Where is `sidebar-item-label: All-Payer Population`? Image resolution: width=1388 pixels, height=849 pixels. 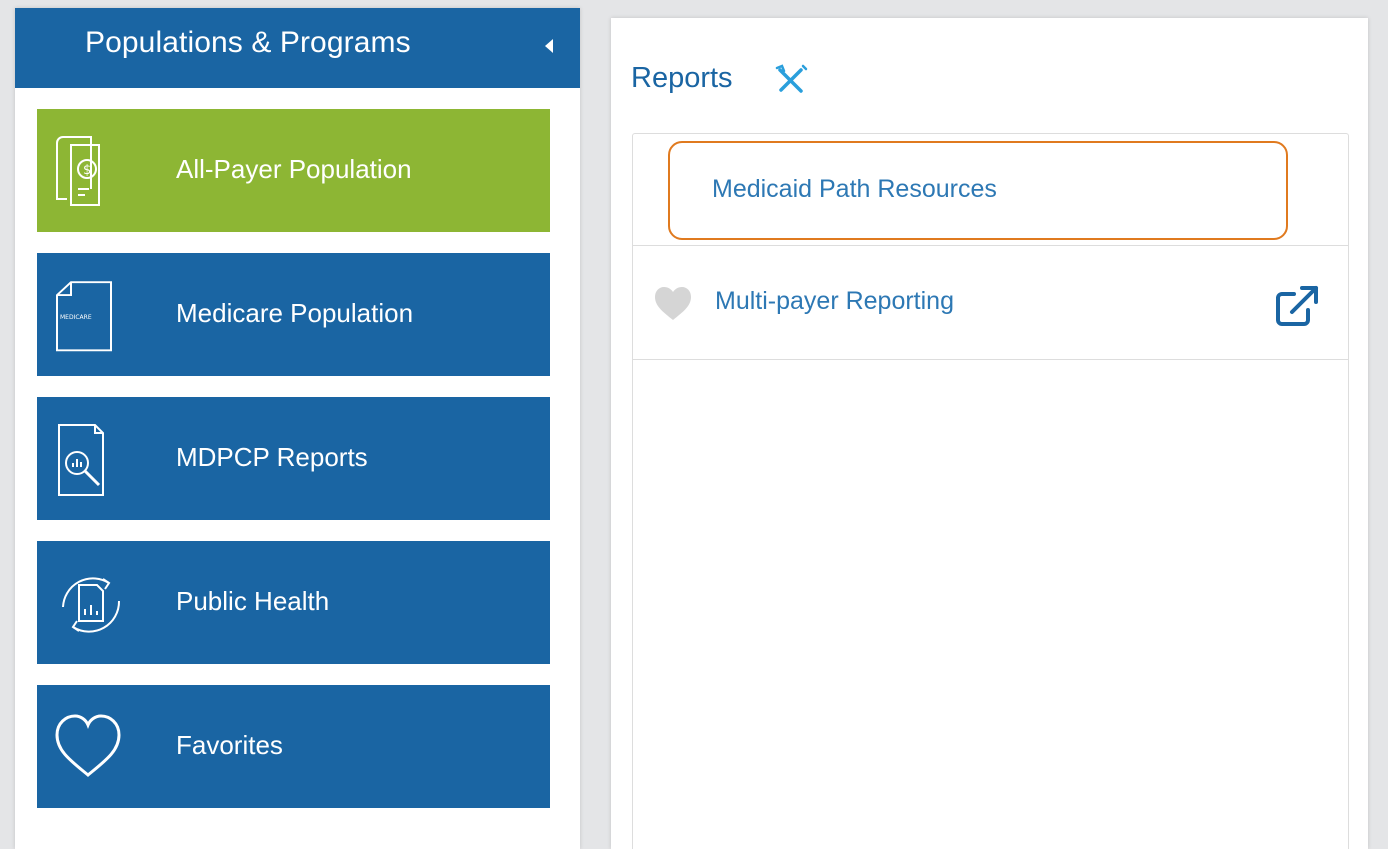 sidebar-item-label: All-Payer Population is located at coordinates (294, 169).